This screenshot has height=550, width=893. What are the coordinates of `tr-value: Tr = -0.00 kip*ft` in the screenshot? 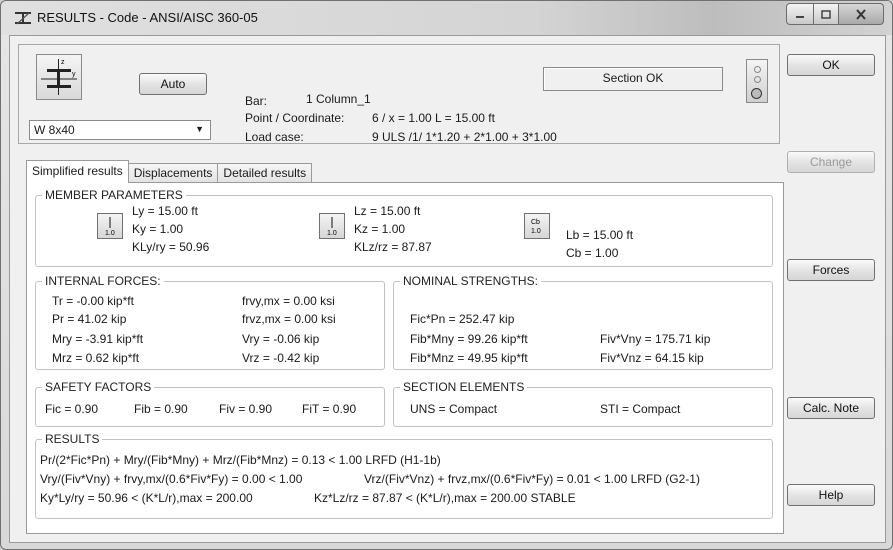 It's located at (93, 301).